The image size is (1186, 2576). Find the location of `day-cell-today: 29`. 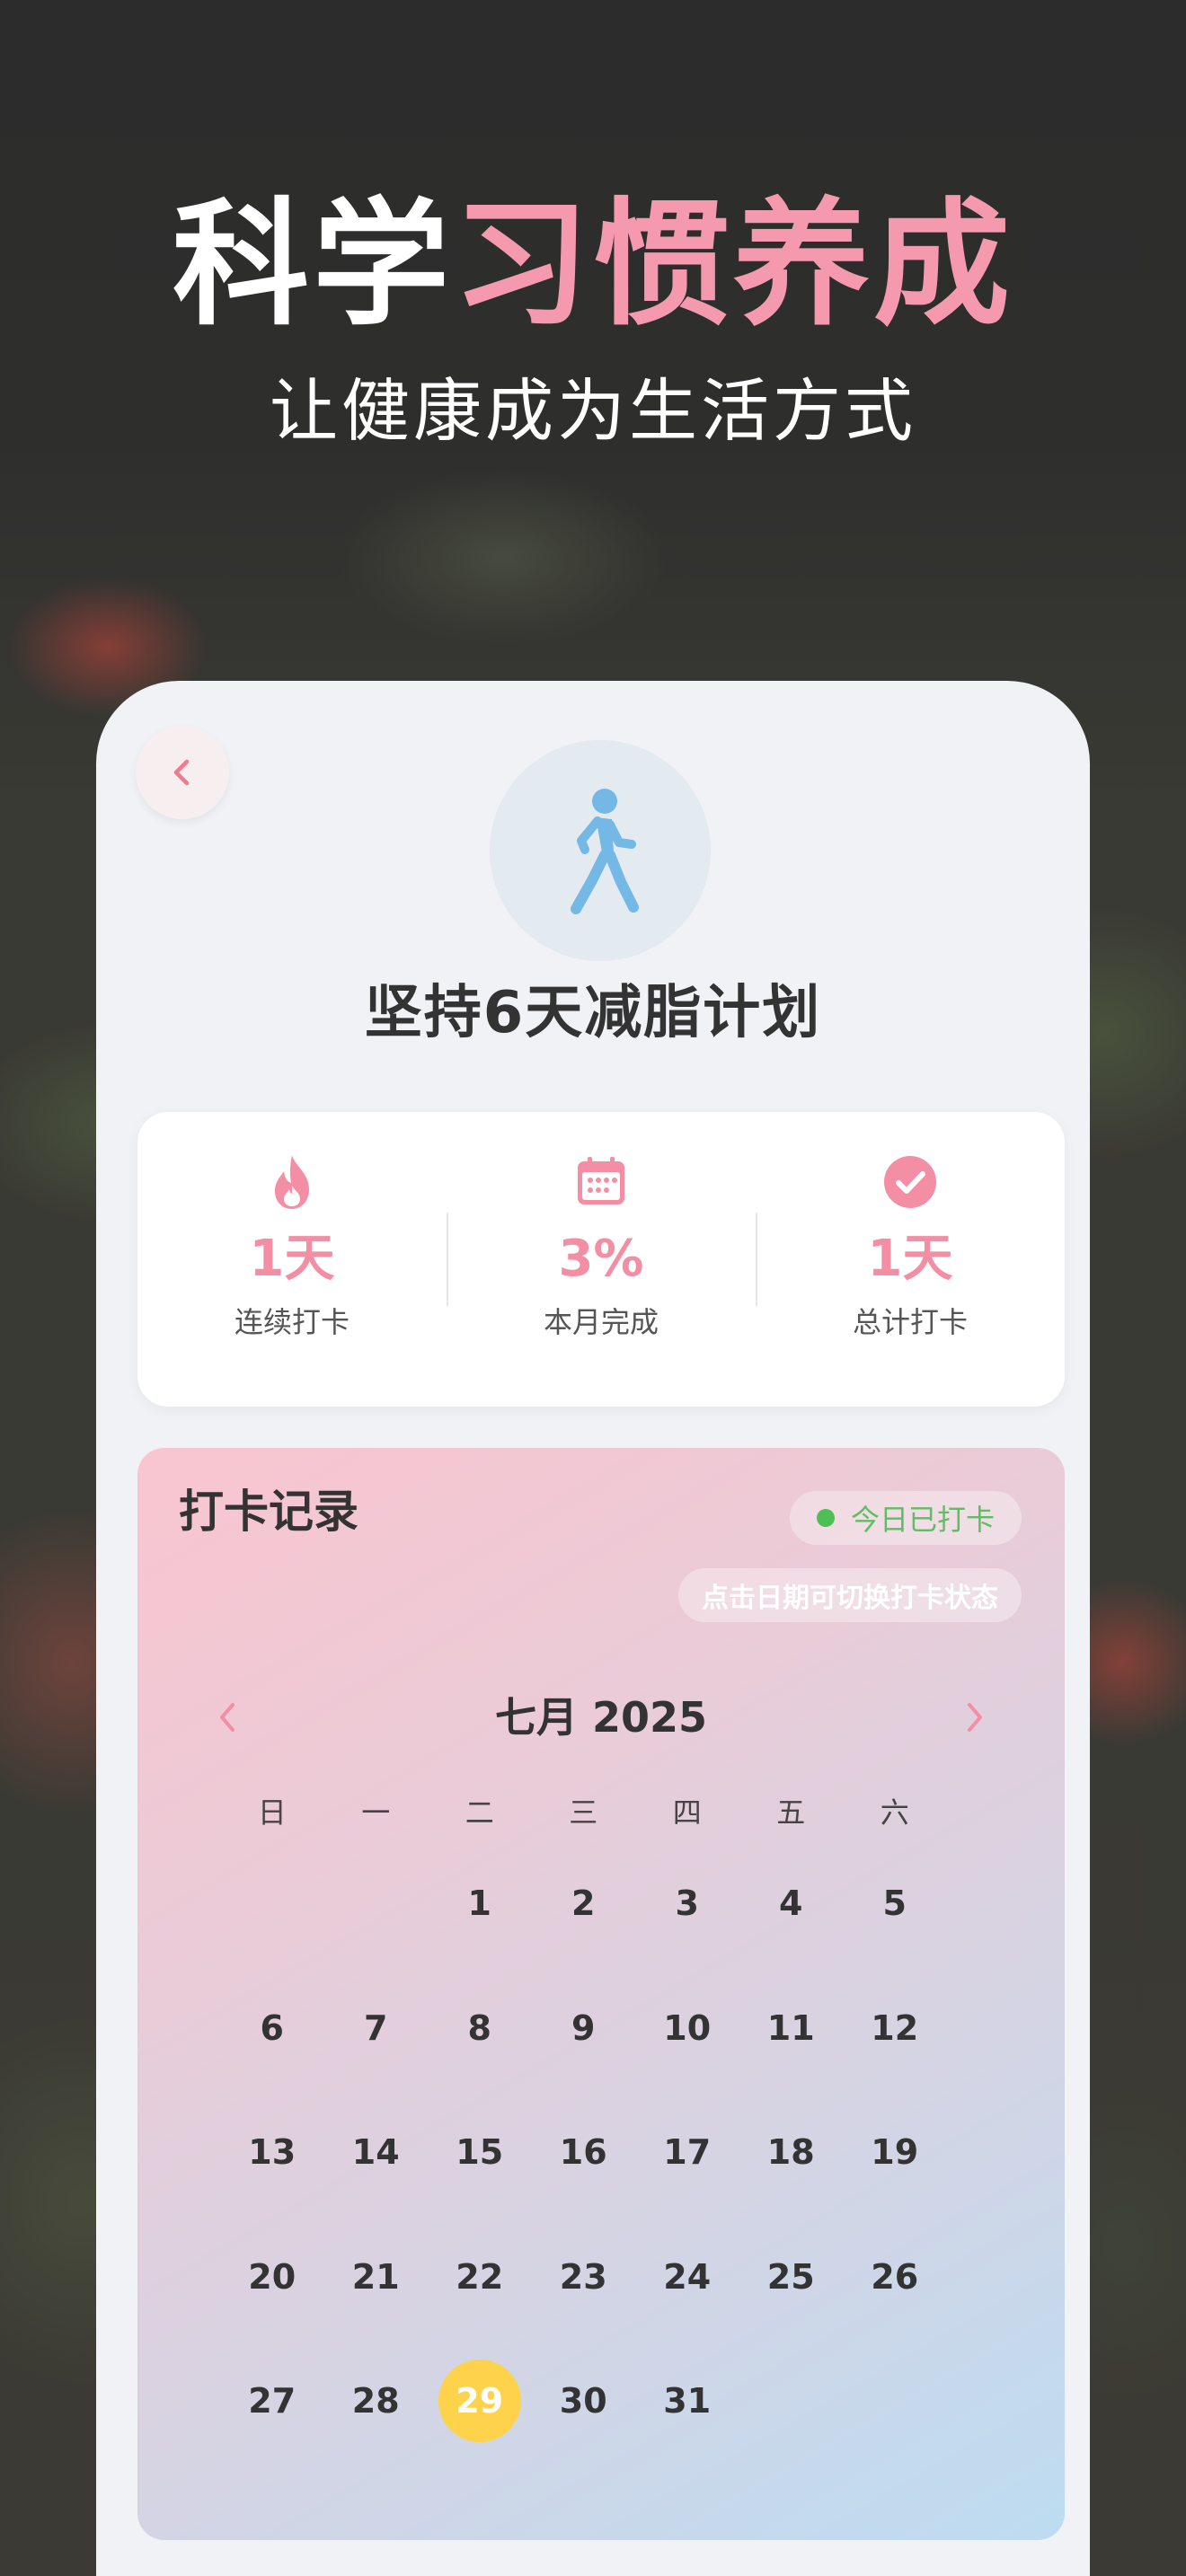

day-cell-today: 29 is located at coordinates (480, 2401).